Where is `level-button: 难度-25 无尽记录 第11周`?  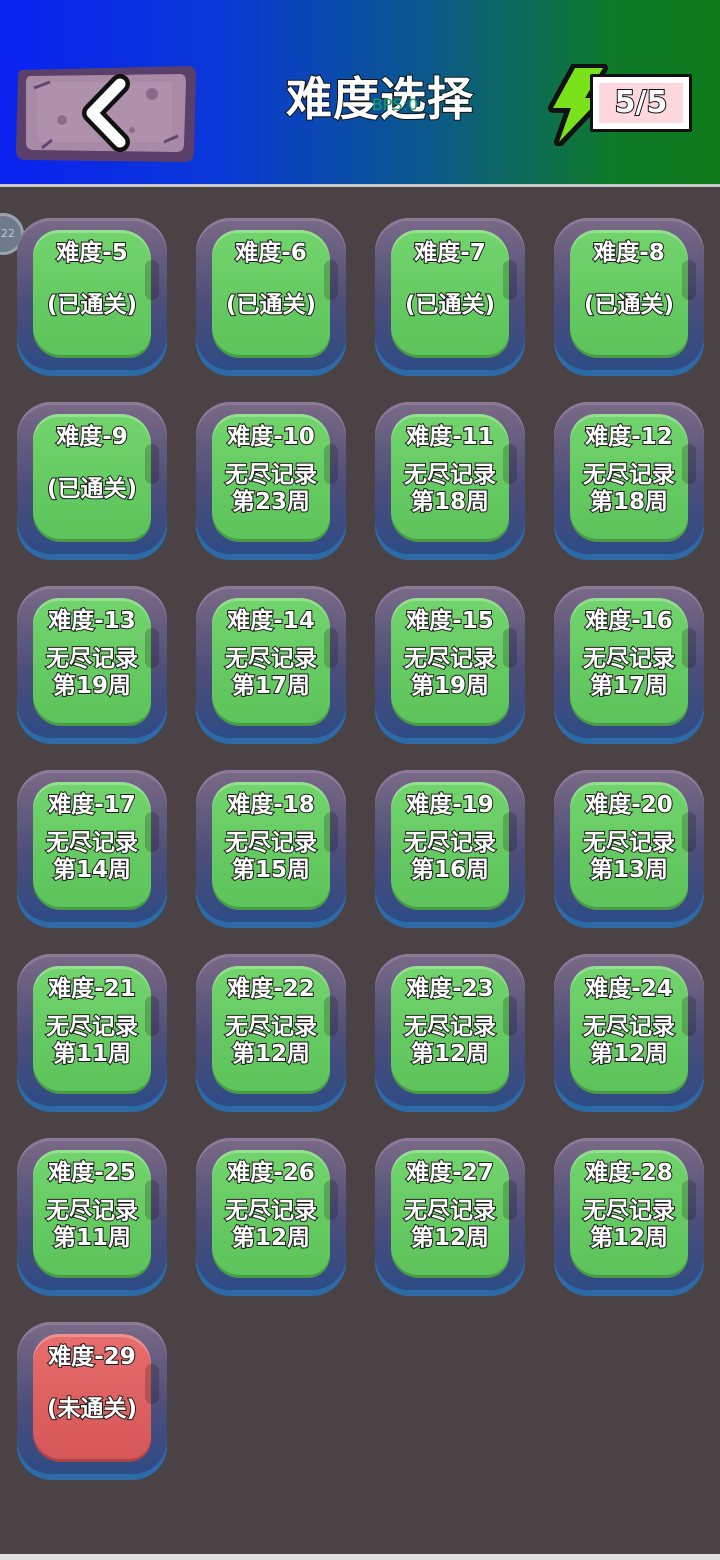
level-button: 难度-25 无尽记录 第11周 is located at coordinates (92, 1217).